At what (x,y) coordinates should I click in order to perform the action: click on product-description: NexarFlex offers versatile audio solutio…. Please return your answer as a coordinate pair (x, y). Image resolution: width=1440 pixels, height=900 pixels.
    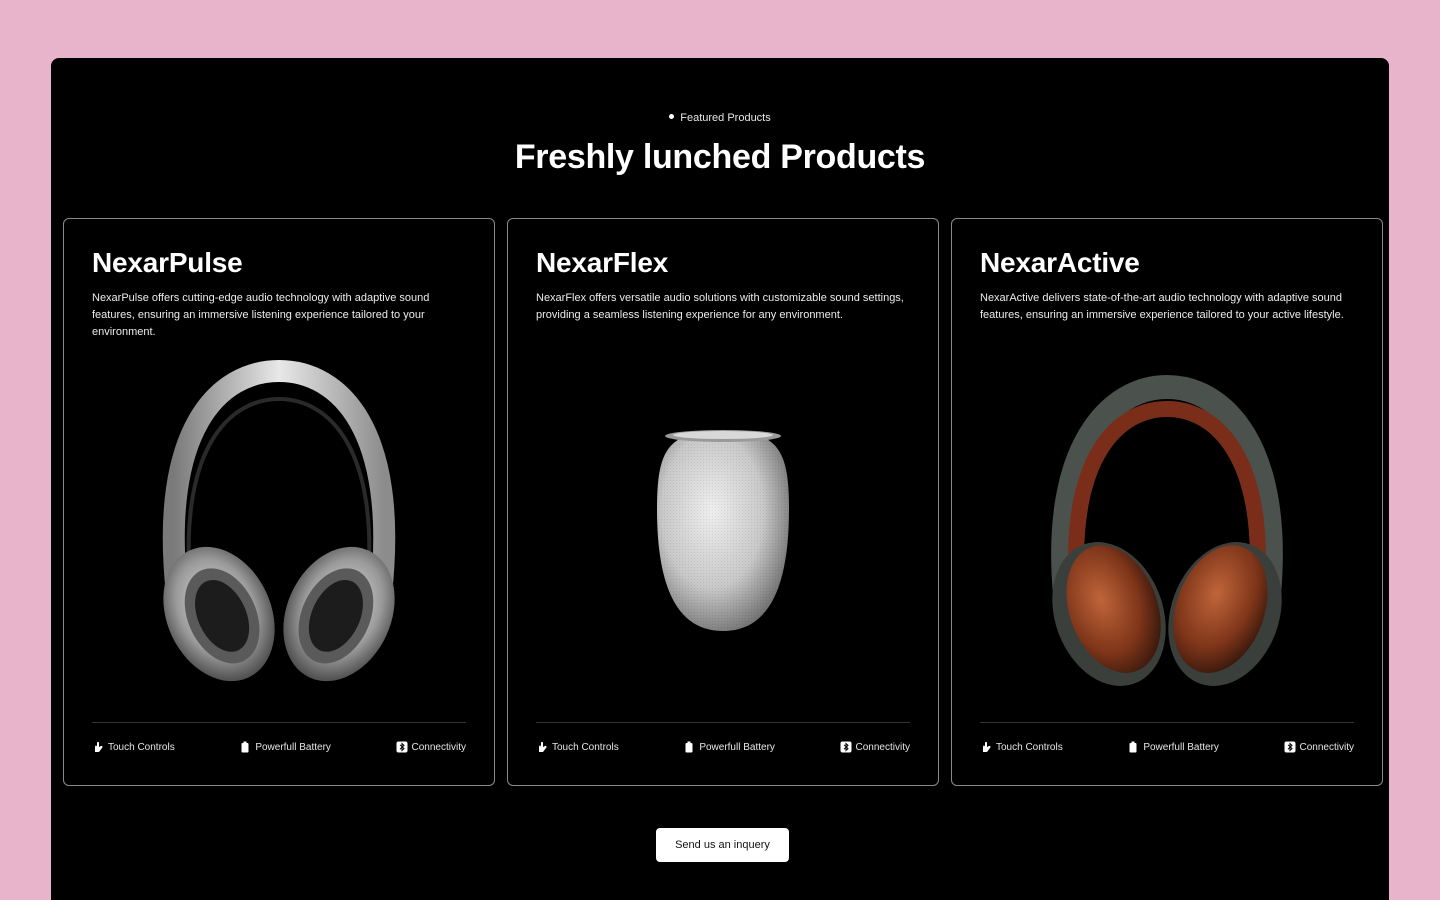
    Looking at the image, I should click on (720, 306).